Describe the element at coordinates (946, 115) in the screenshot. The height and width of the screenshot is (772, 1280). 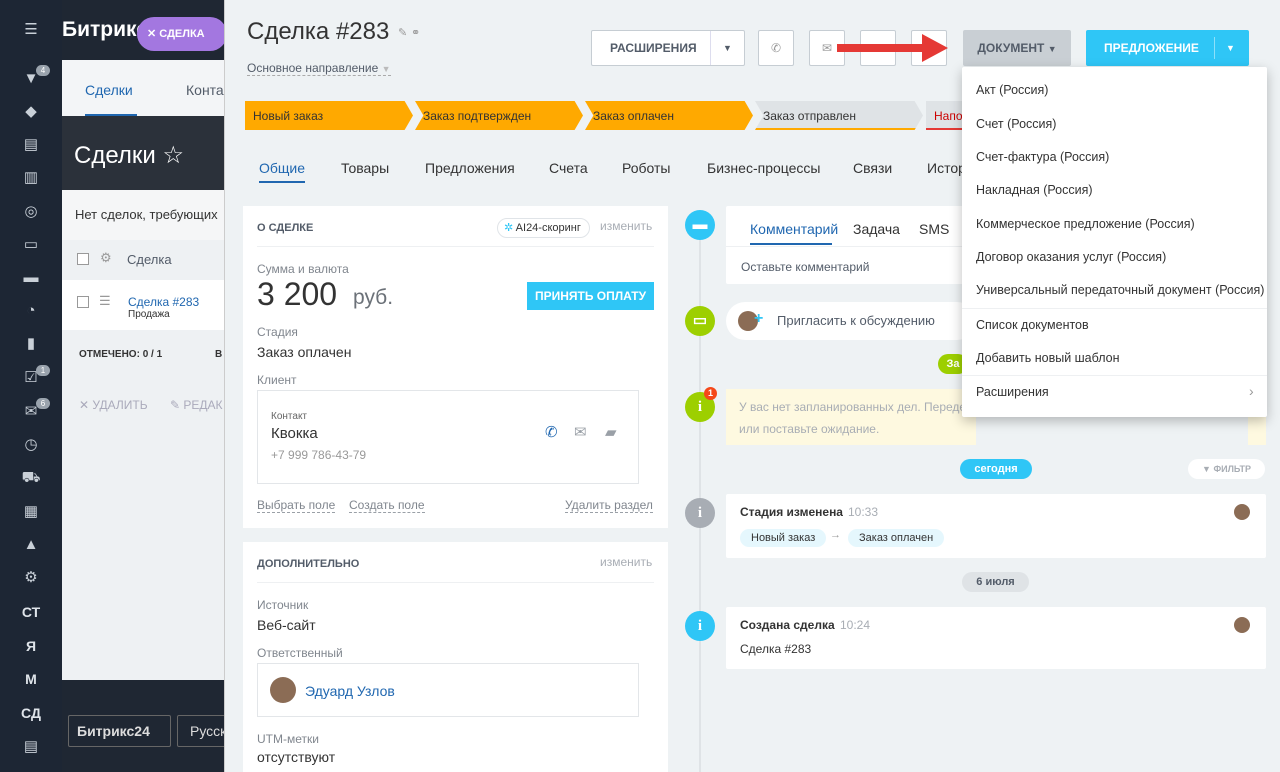
I see `stage-failed: Напо` at that location.